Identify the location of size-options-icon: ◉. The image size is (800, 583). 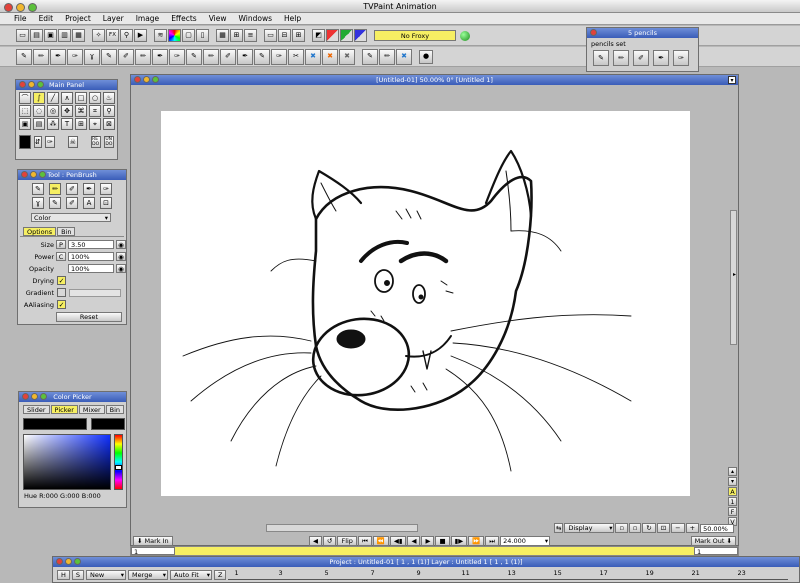
(121, 244).